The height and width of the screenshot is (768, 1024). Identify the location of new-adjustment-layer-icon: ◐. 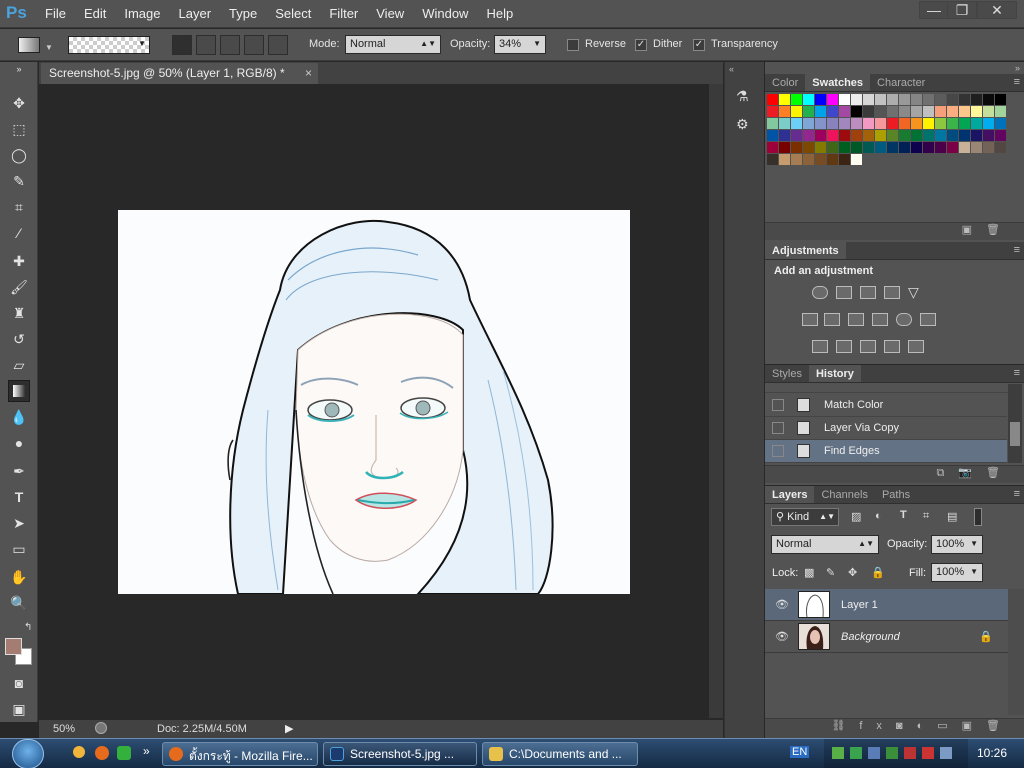
(927, 726).